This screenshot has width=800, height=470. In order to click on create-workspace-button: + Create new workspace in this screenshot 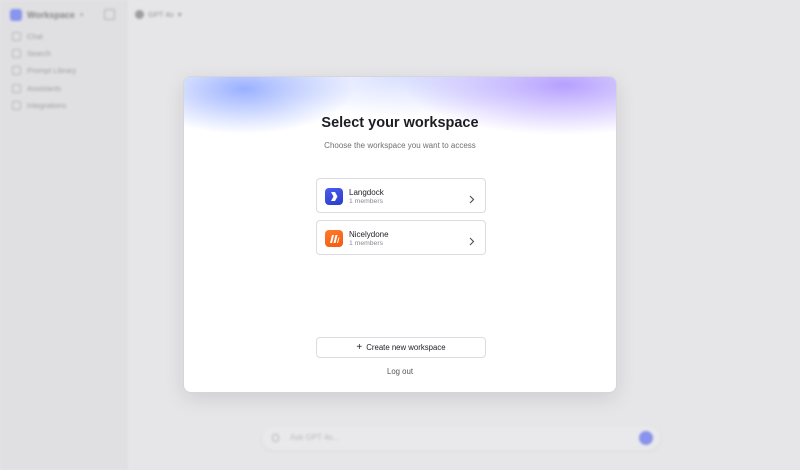, I will do `click(401, 347)`.